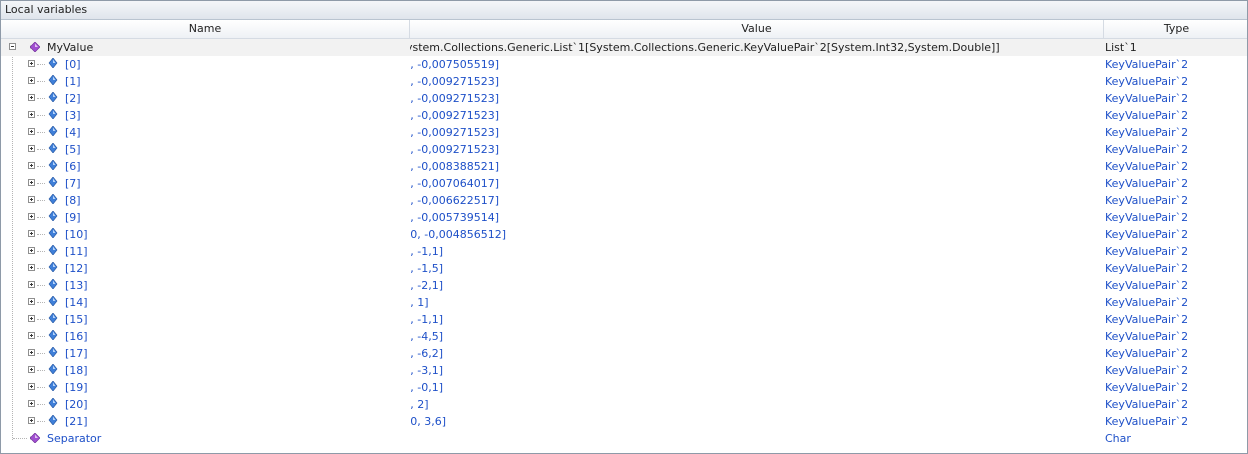 The height and width of the screenshot is (454, 1248). Describe the element at coordinates (624, 336) in the screenshot. I see `tree-row: [16] [5, -4,5] KeyValuePair`2` at that location.